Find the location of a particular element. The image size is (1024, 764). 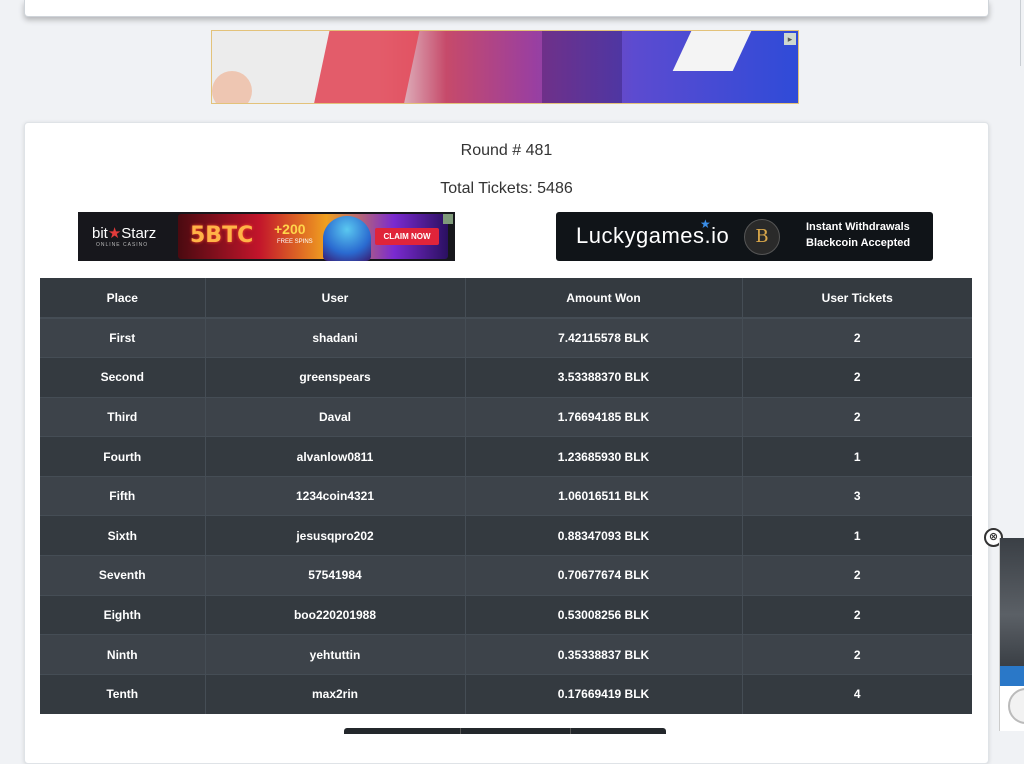

table-row: Ninth yehtuttin 0.35338837 BLK 2 is located at coordinates (506, 654).